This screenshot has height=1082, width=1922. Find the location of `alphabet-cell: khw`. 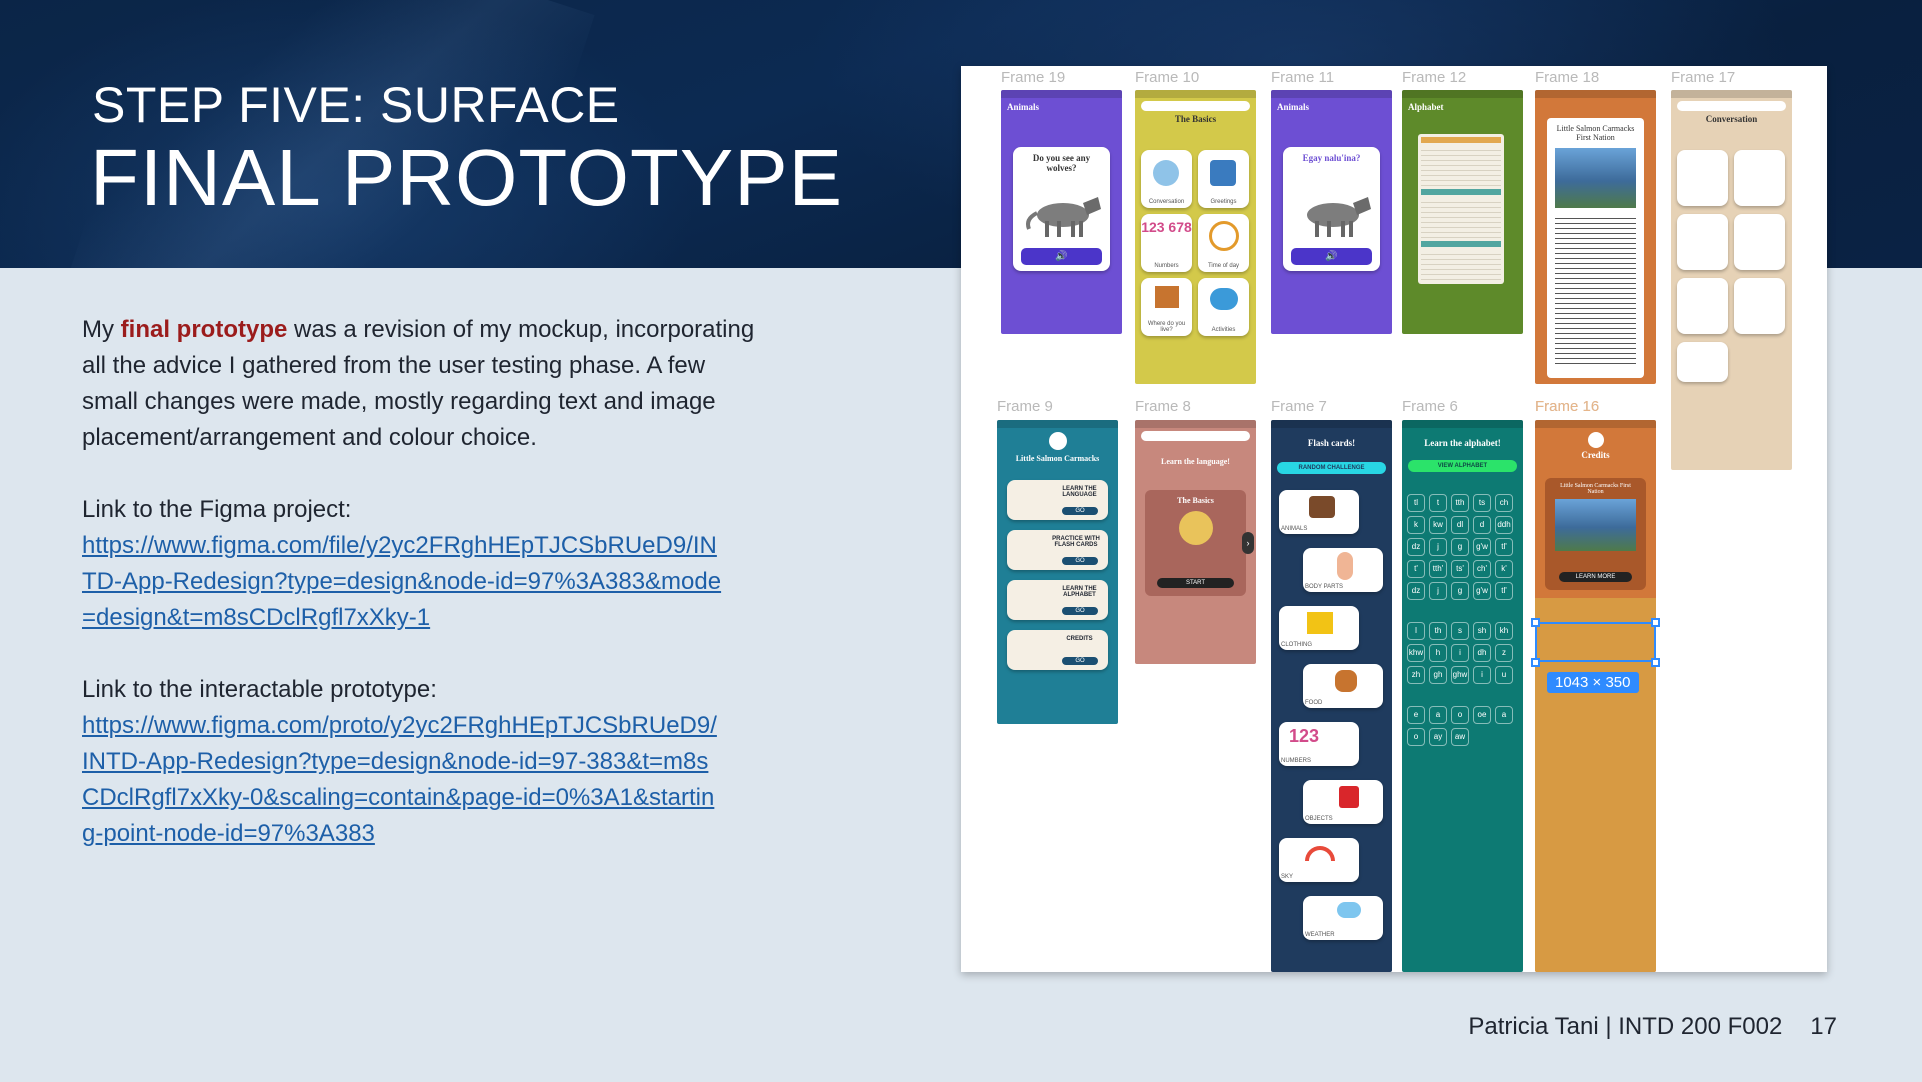

alphabet-cell: khw is located at coordinates (1416, 653).